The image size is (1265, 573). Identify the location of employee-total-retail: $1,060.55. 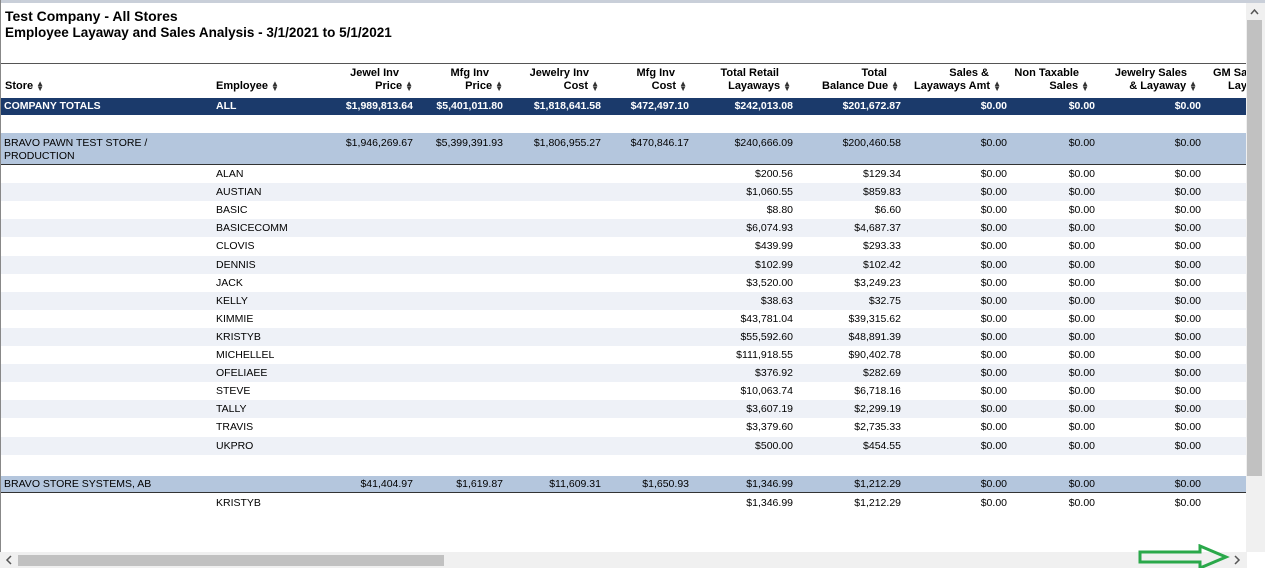
(769, 192).